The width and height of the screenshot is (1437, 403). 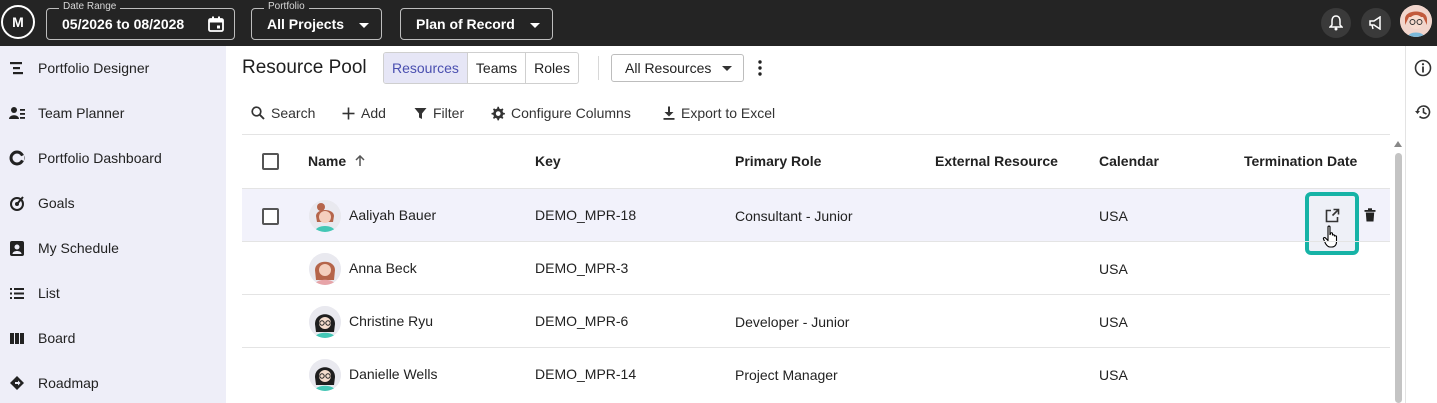 I want to click on tab-roles: Roles, so click(x=552, y=68).